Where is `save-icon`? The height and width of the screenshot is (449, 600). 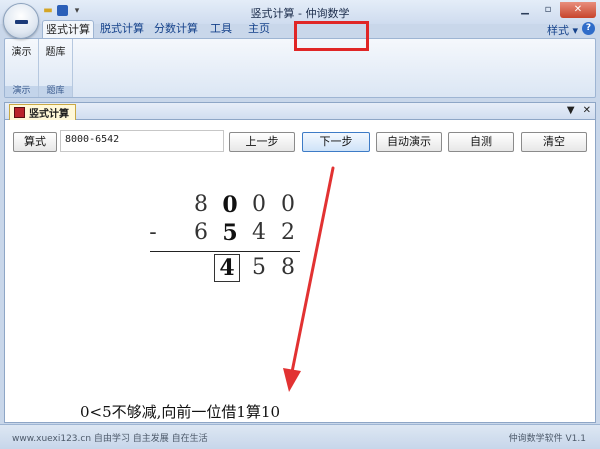
save-icon is located at coordinates (62, 10).